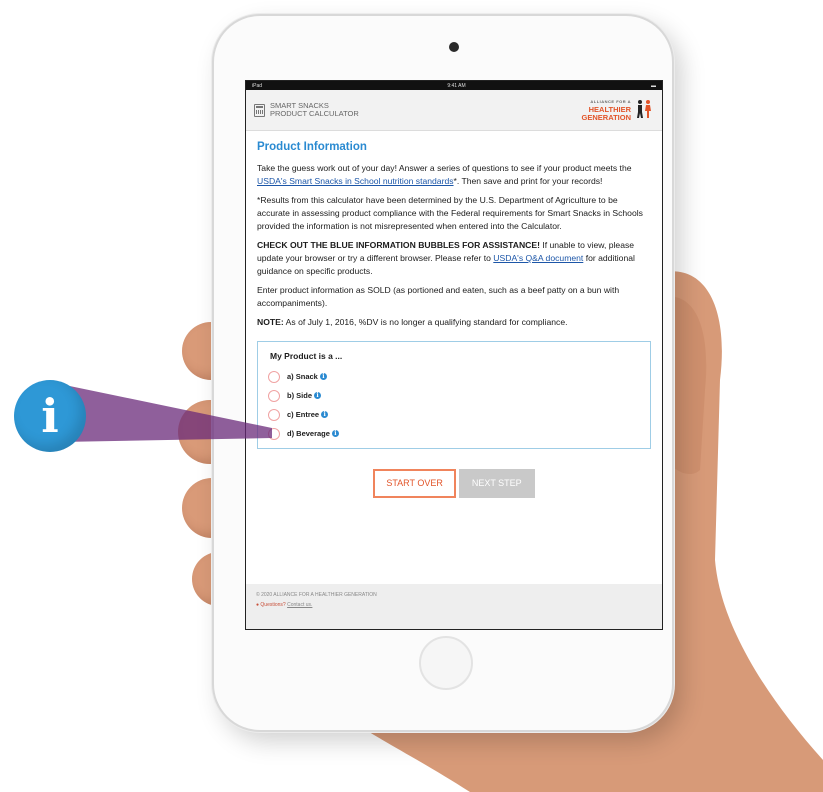 This screenshot has height=792, width=823. What do you see at coordinates (50, 416) in the screenshot?
I see `info-callout-icon: i` at bounding box center [50, 416].